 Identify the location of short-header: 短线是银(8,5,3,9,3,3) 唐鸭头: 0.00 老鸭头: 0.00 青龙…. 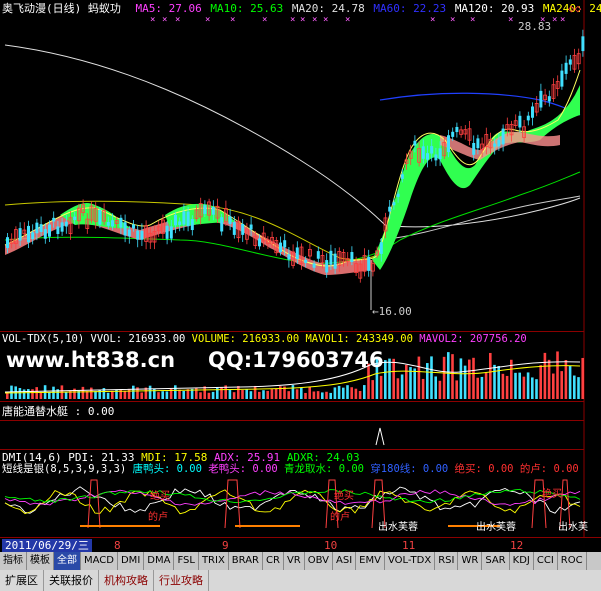
(290, 469).